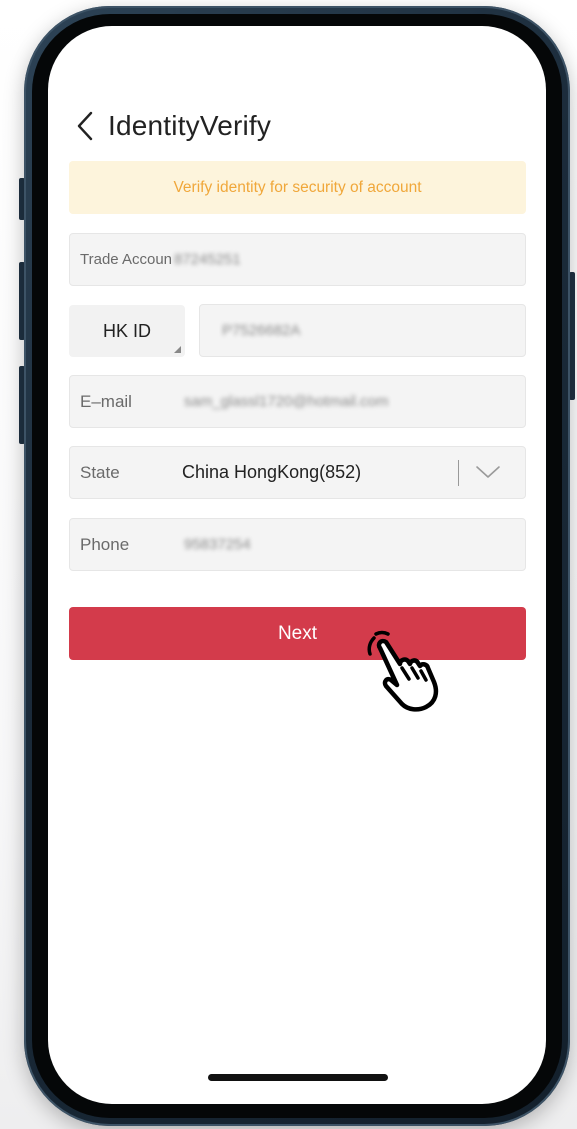 Image resolution: width=577 pixels, height=1129 pixels. I want to click on email-value: sam_glassl1720@hotmail.com, so click(286, 401).